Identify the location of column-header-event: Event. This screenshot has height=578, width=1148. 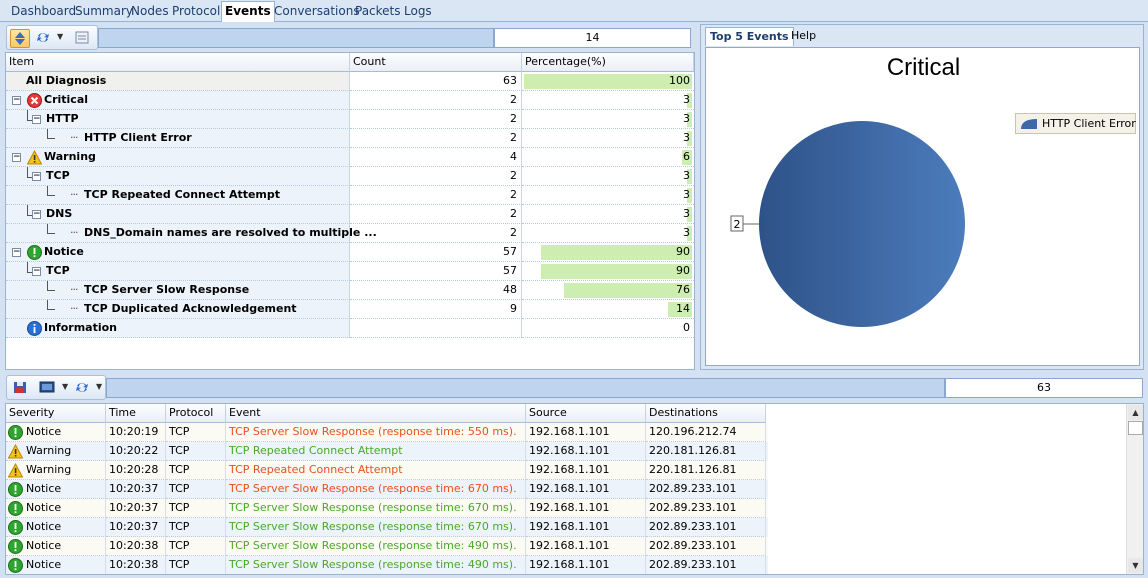
(376, 413).